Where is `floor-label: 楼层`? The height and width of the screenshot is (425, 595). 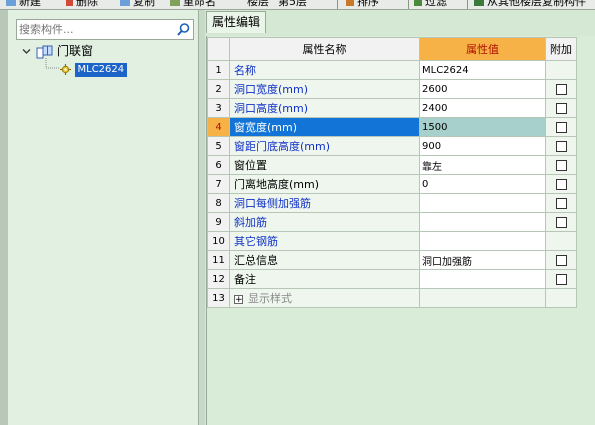
floor-label: 楼层 is located at coordinates (258, 4).